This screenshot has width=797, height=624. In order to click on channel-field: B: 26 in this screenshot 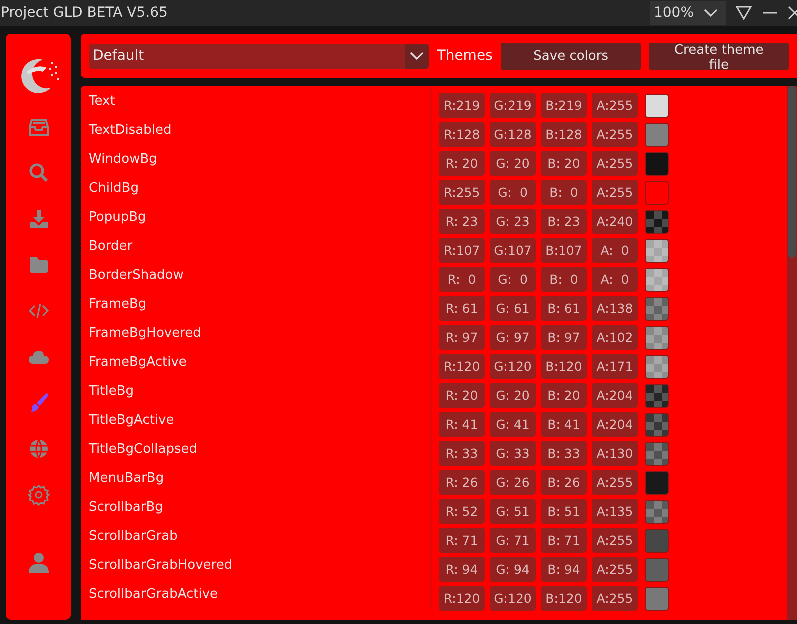, I will do `click(564, 482)`.